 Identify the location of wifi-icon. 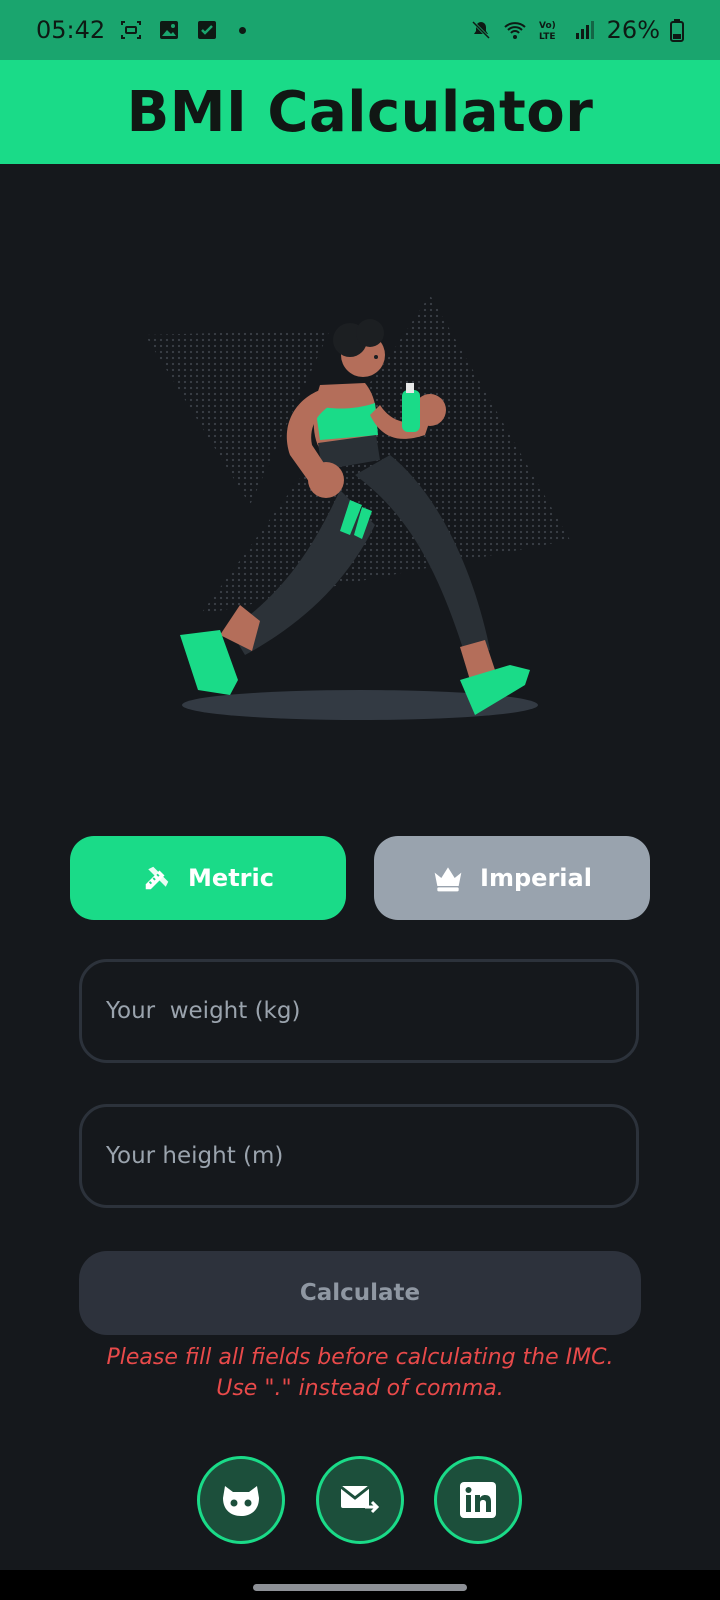
(514, 30).